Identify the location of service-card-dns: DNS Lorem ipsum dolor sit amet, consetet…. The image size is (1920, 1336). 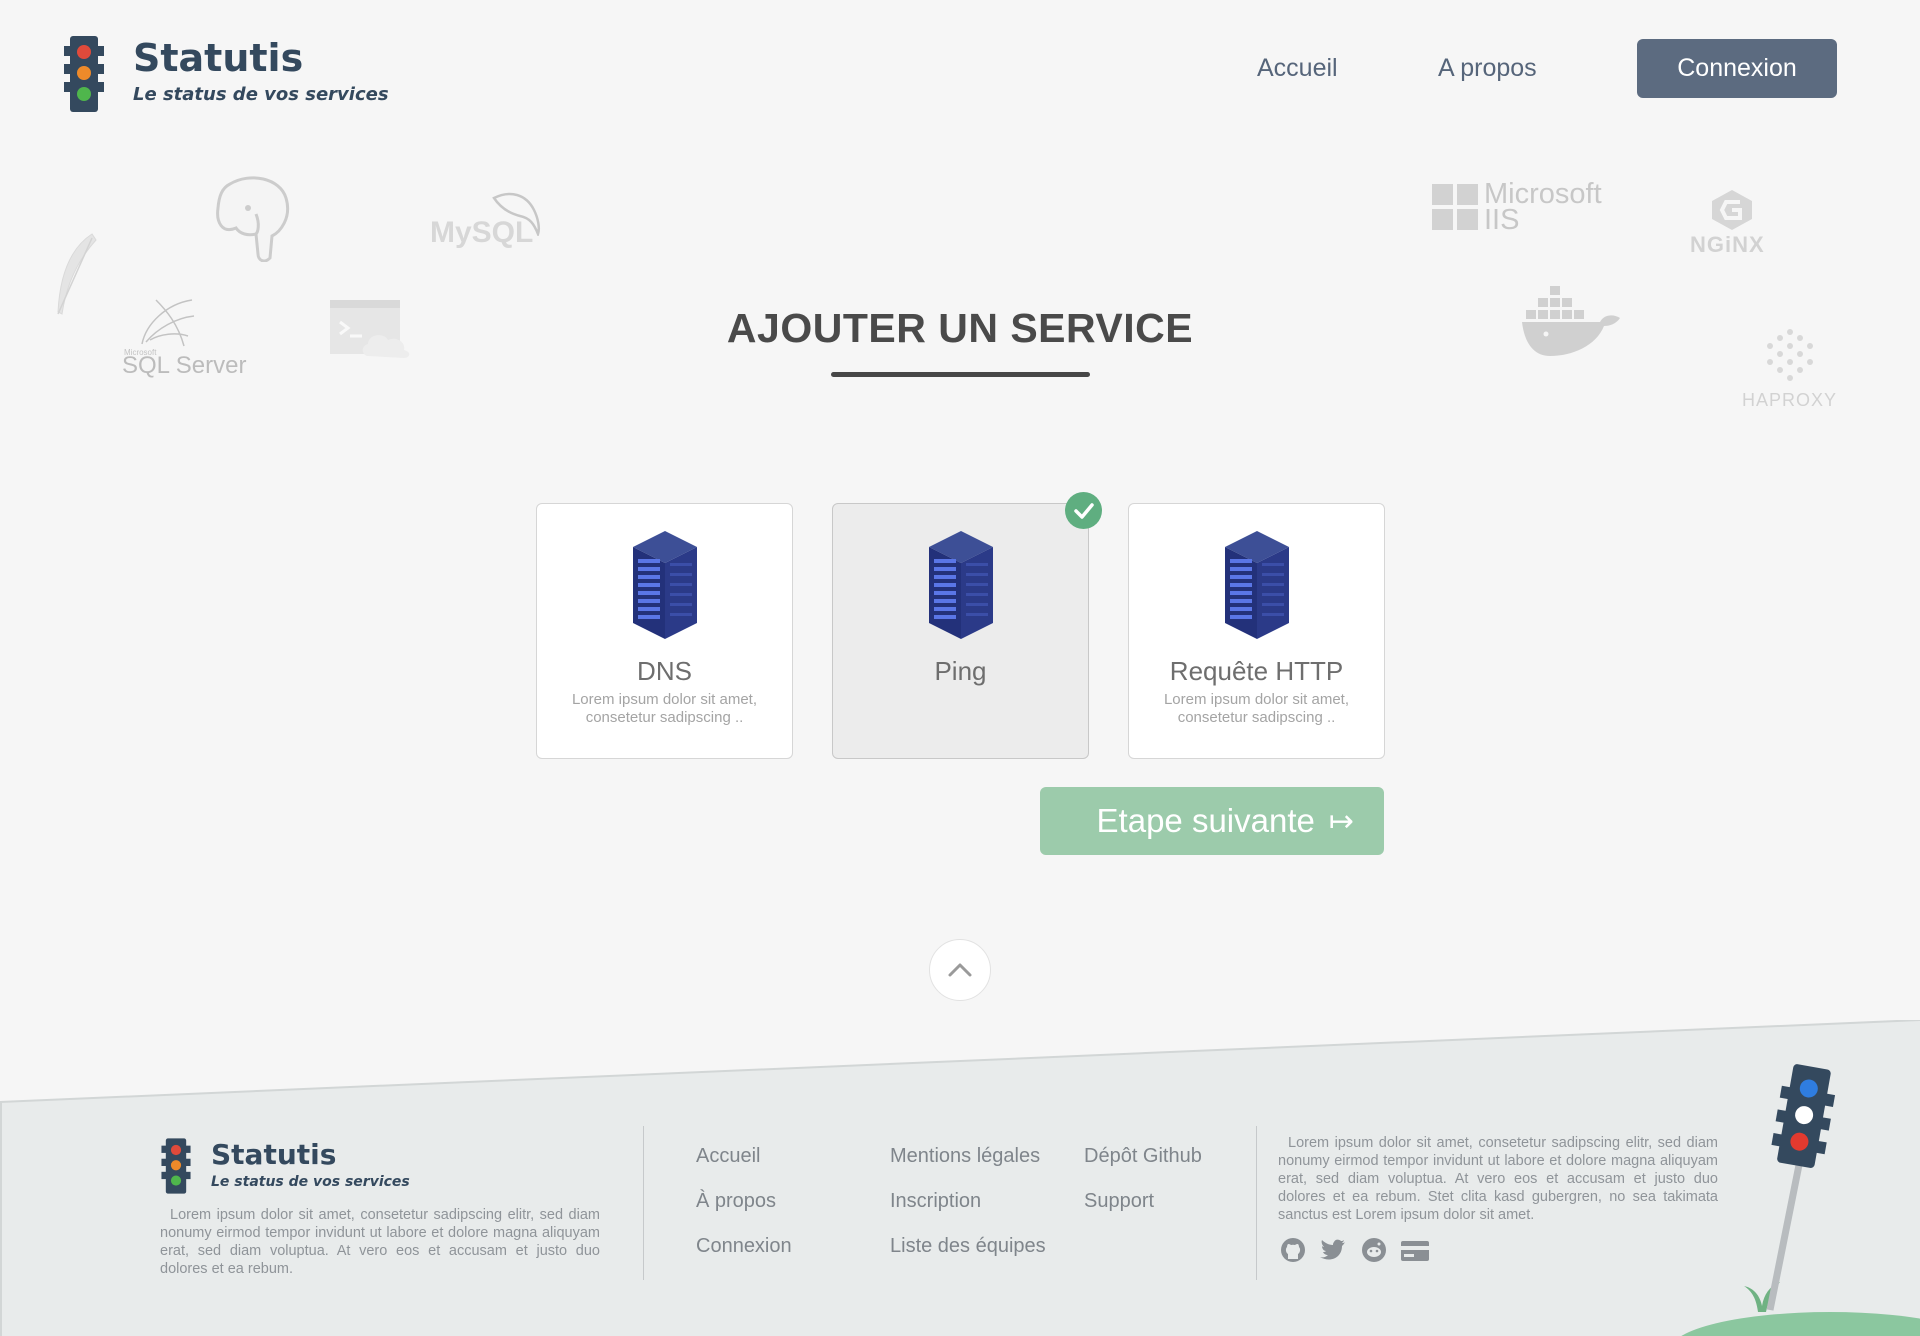
(664, 631).